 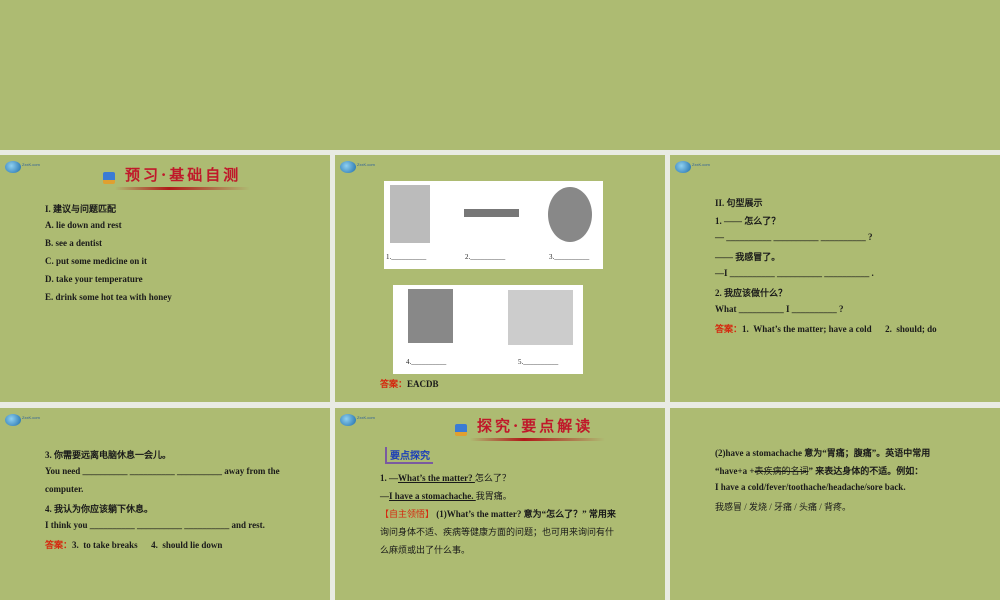 What do you see at coordinates (540, 317) in the screenshot?
I see `dentist-image` at bounding box center [540, 317].